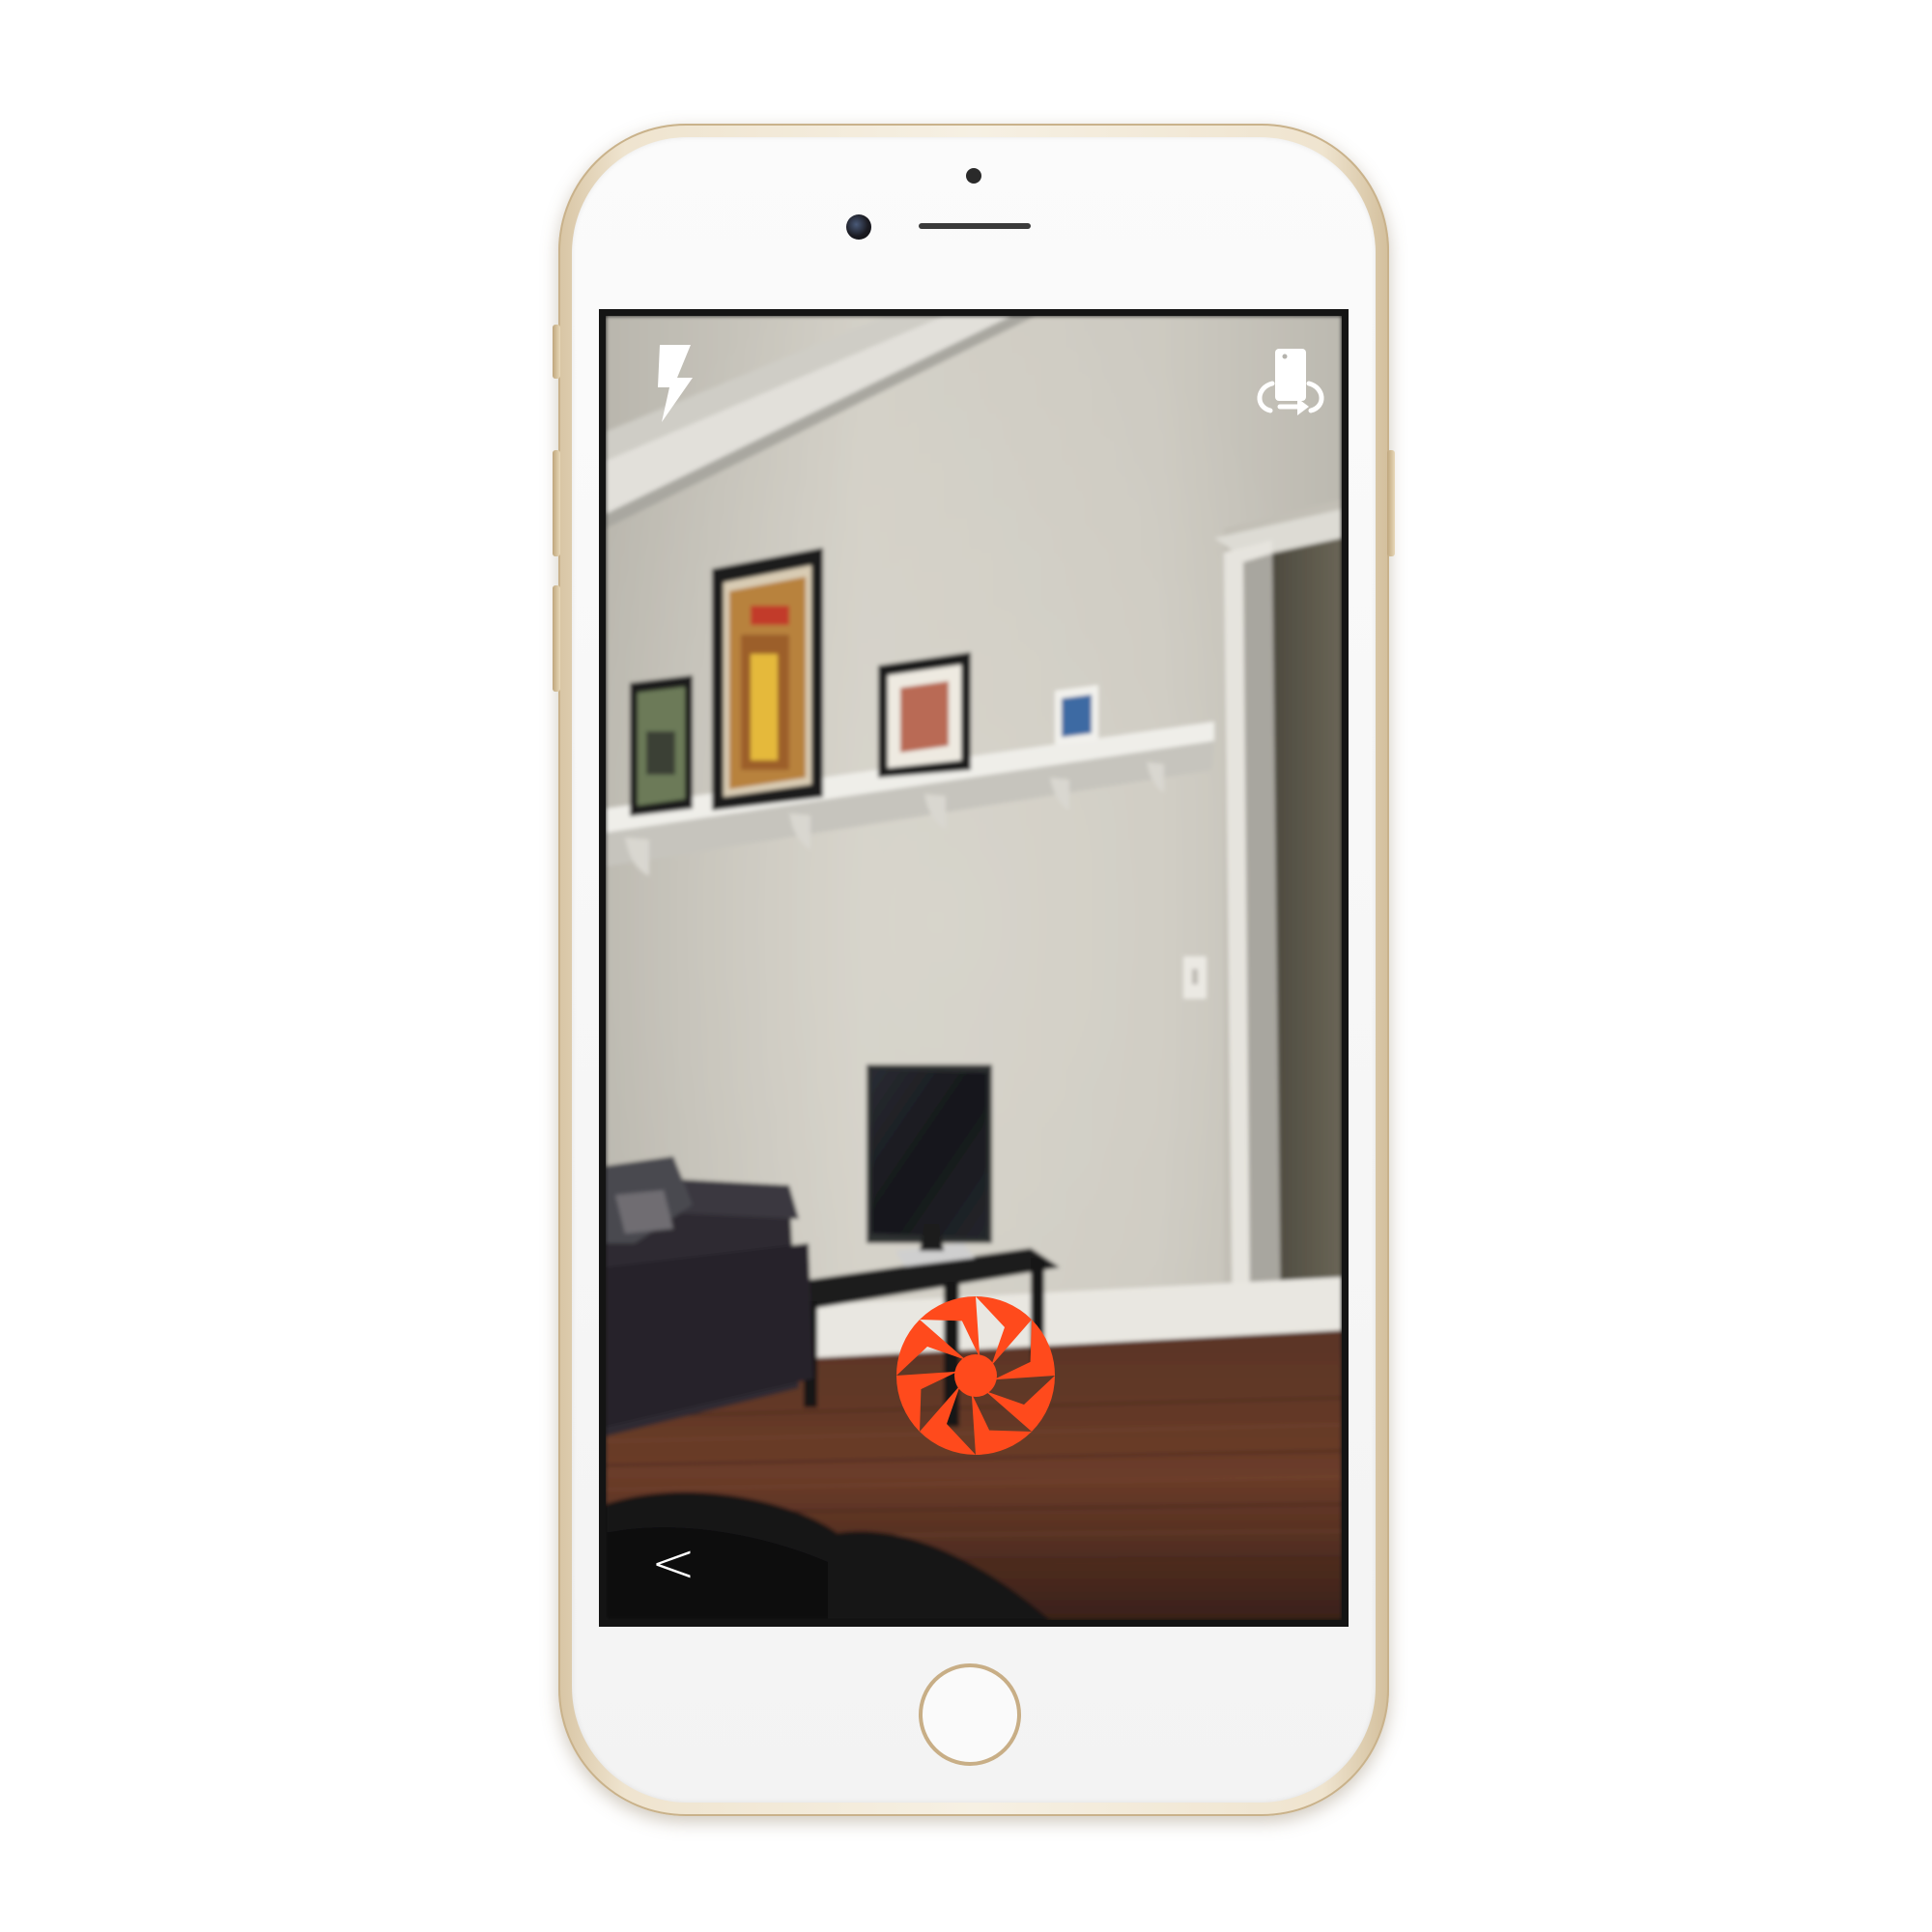  I want to click on mute-switch, so click(556, 352).